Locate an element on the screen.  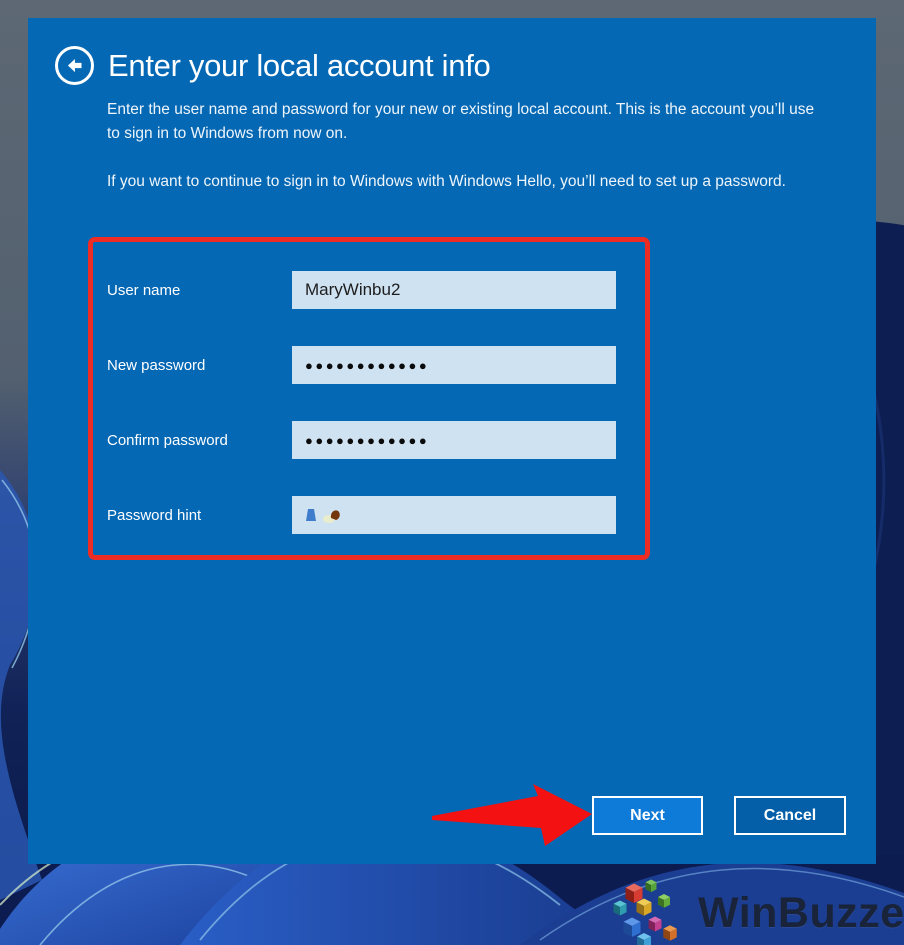
username-input is located at coordinates (454, 290).